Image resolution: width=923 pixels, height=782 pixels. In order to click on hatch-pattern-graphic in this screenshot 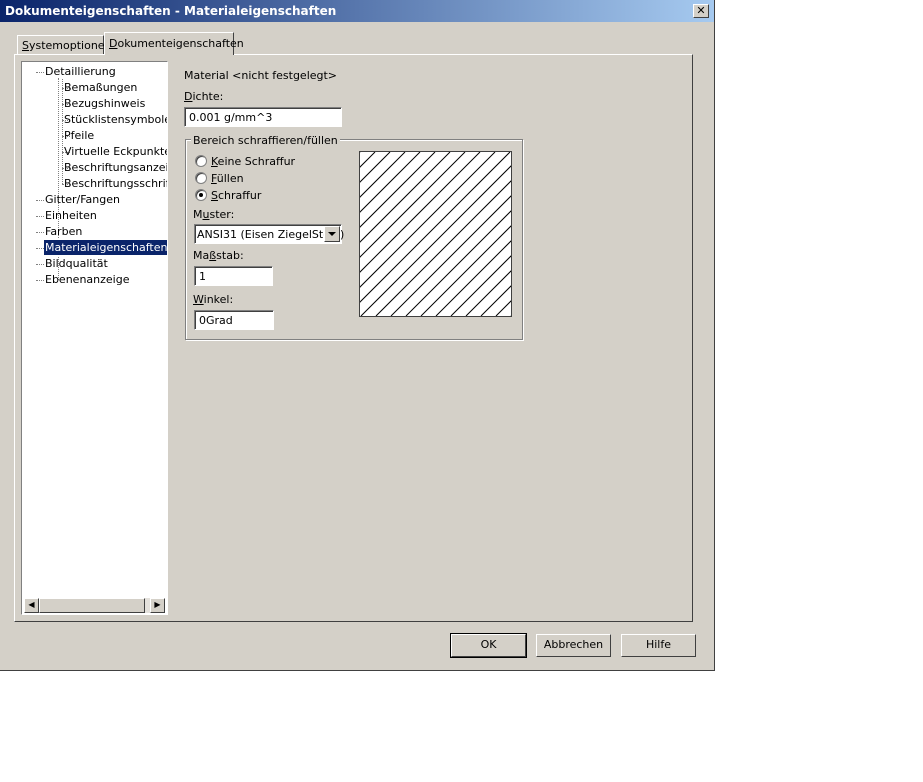, I will do `click(510, 234)`.